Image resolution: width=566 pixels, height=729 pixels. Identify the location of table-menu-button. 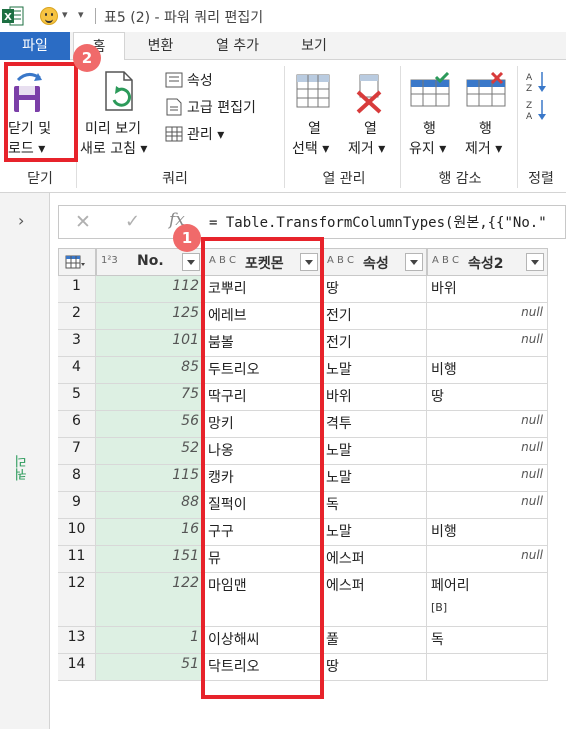
(77, 262).